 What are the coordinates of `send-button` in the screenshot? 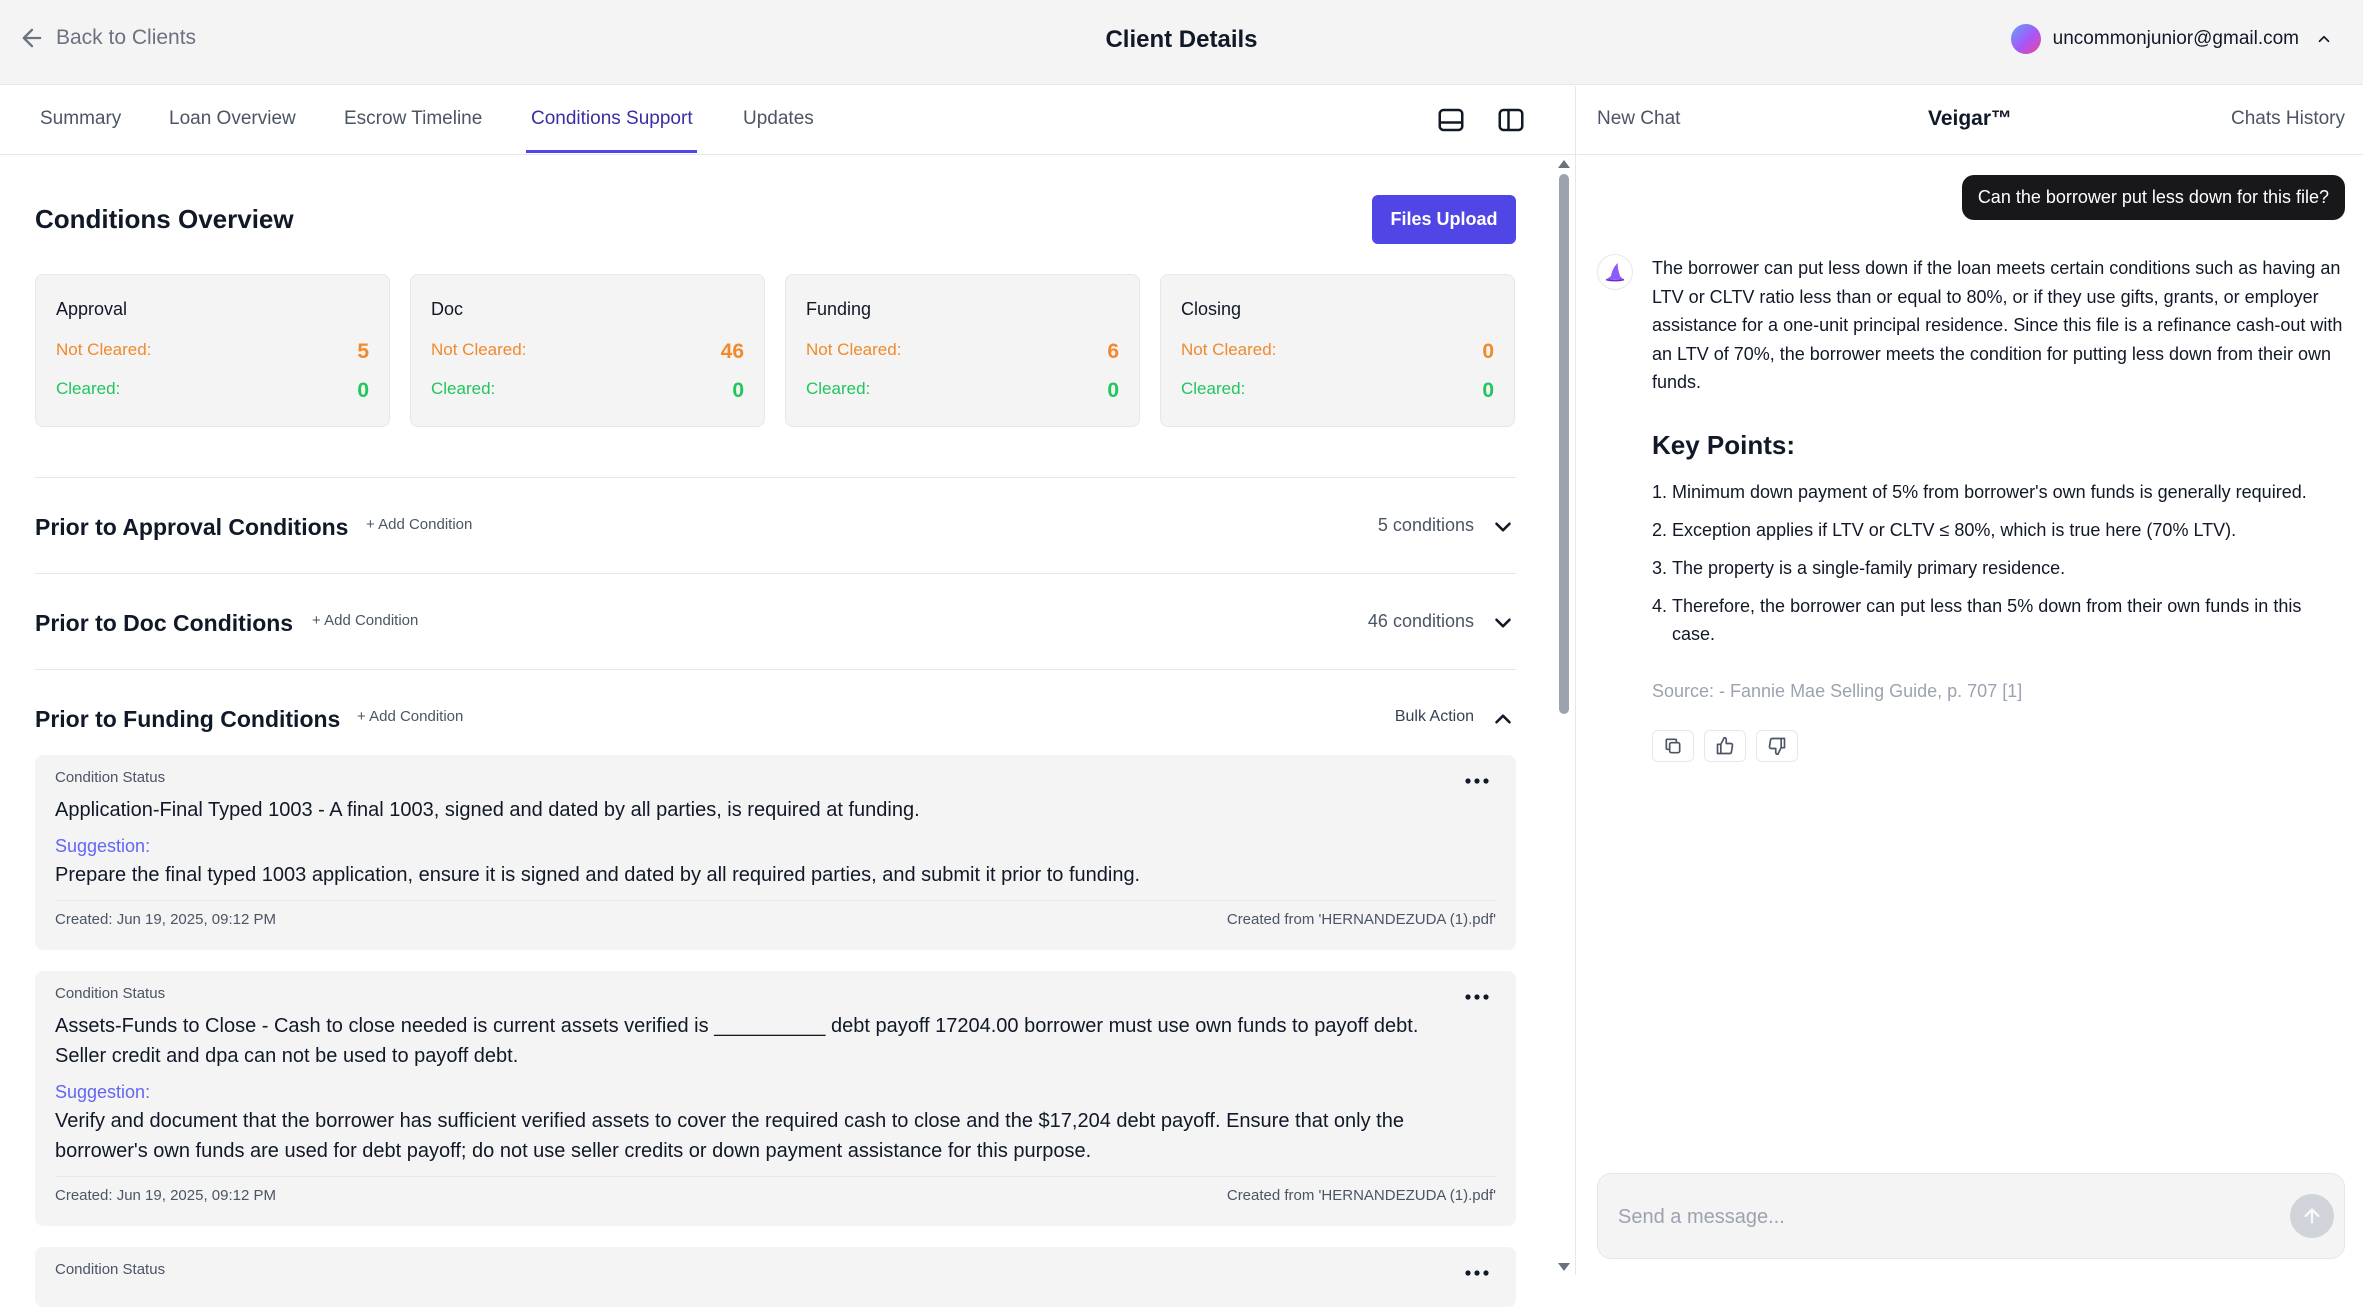 It's located at (2312, 1216).